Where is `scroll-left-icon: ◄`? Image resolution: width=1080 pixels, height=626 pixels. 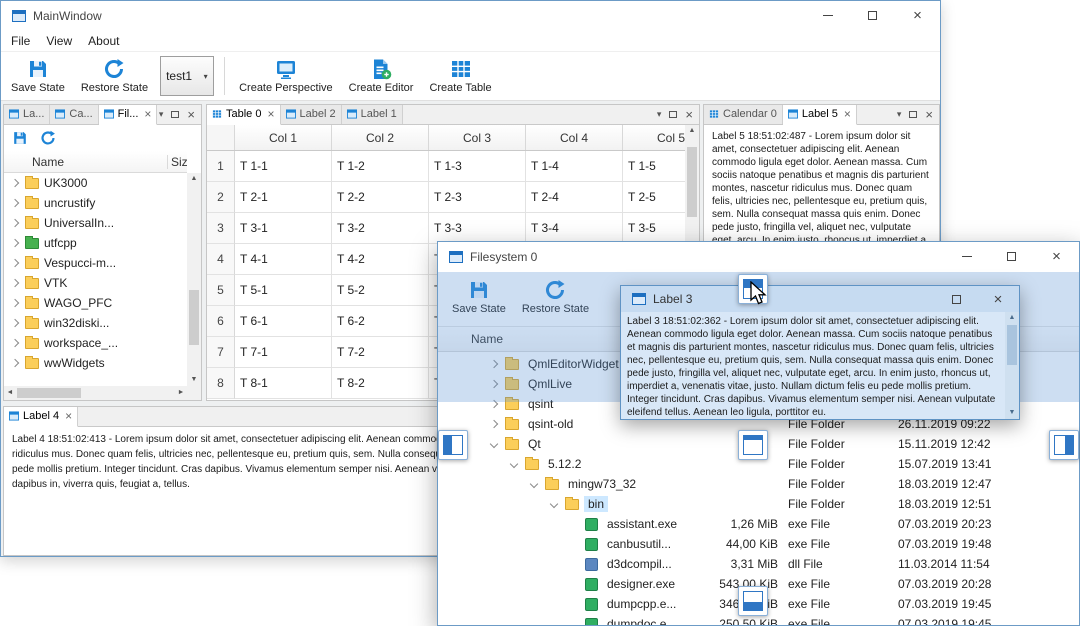
scroll-left-icon: ◄ is located at coordinates (10, 393).